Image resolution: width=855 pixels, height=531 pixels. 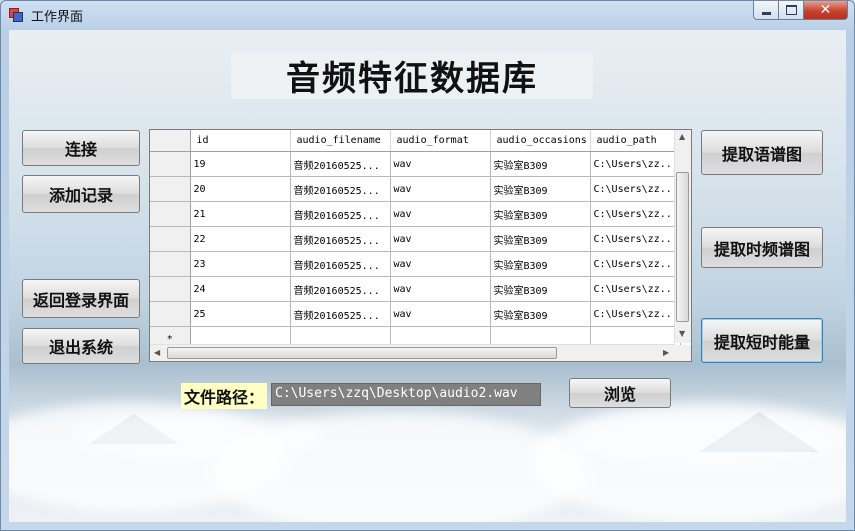 I want to click on scroll-up-icon: ▲, so click(x=682, y=136).